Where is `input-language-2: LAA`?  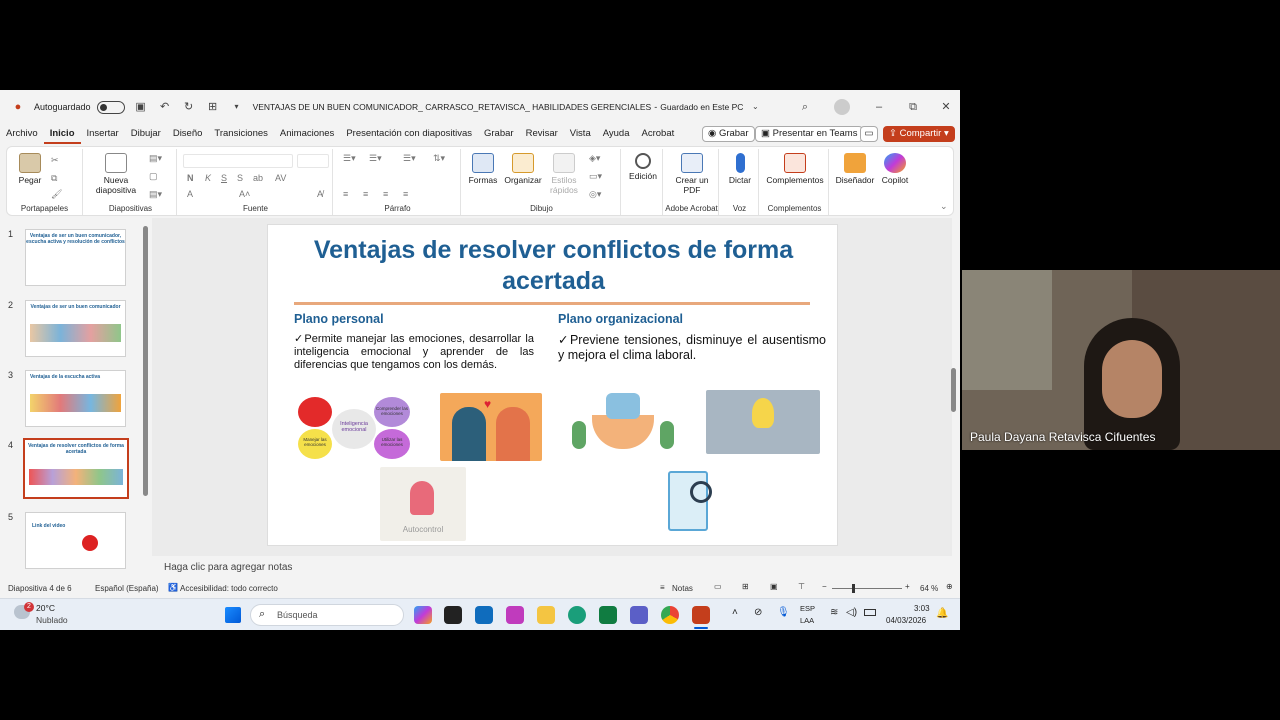
input-language-2: LAA is located at coordinates (807, 620).